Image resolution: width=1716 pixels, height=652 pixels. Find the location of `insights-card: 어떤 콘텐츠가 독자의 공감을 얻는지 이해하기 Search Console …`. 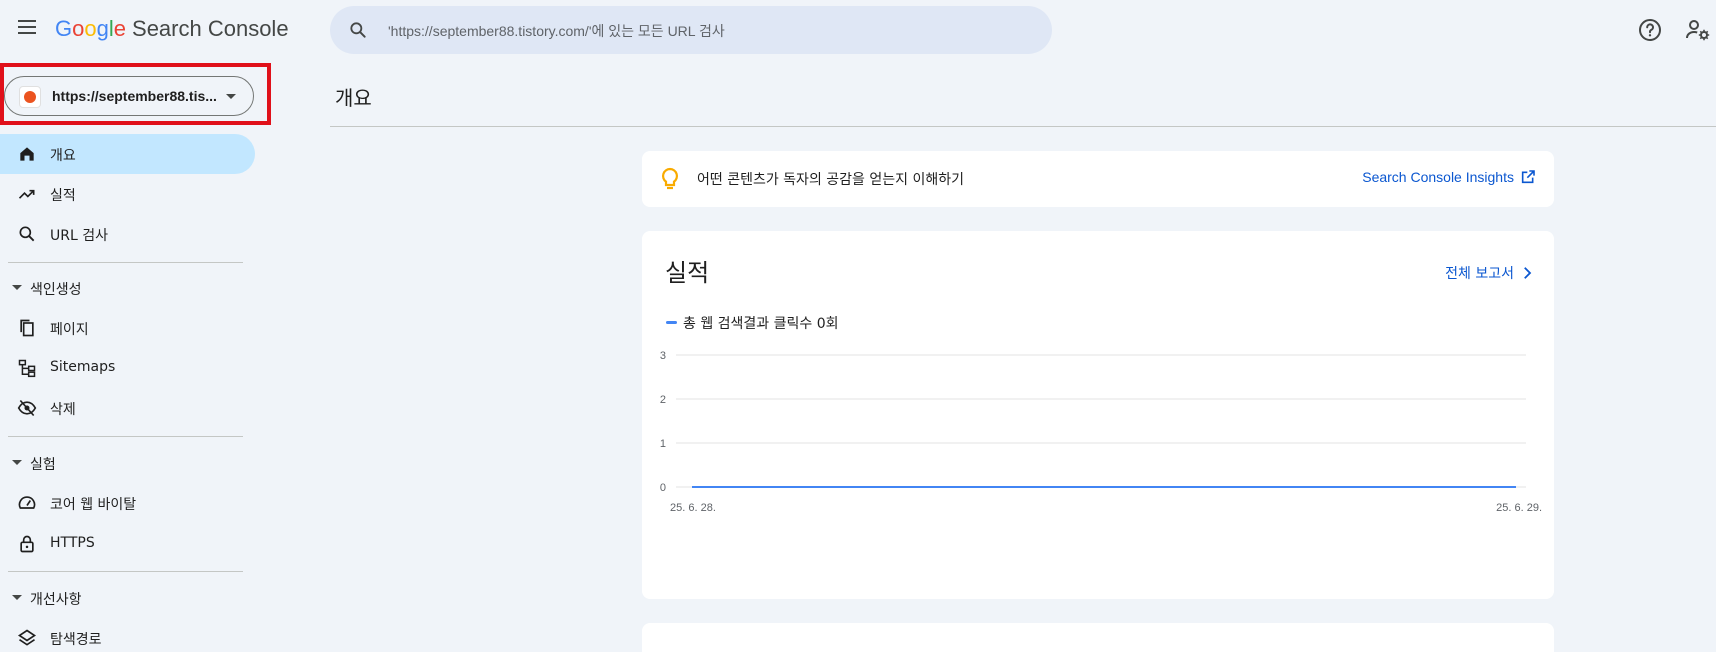

insights-card: 어떤 콘텐츠가 독자의 공감을 얻는지 이해하기 Search Console … is located at coordinates (1098, 179).